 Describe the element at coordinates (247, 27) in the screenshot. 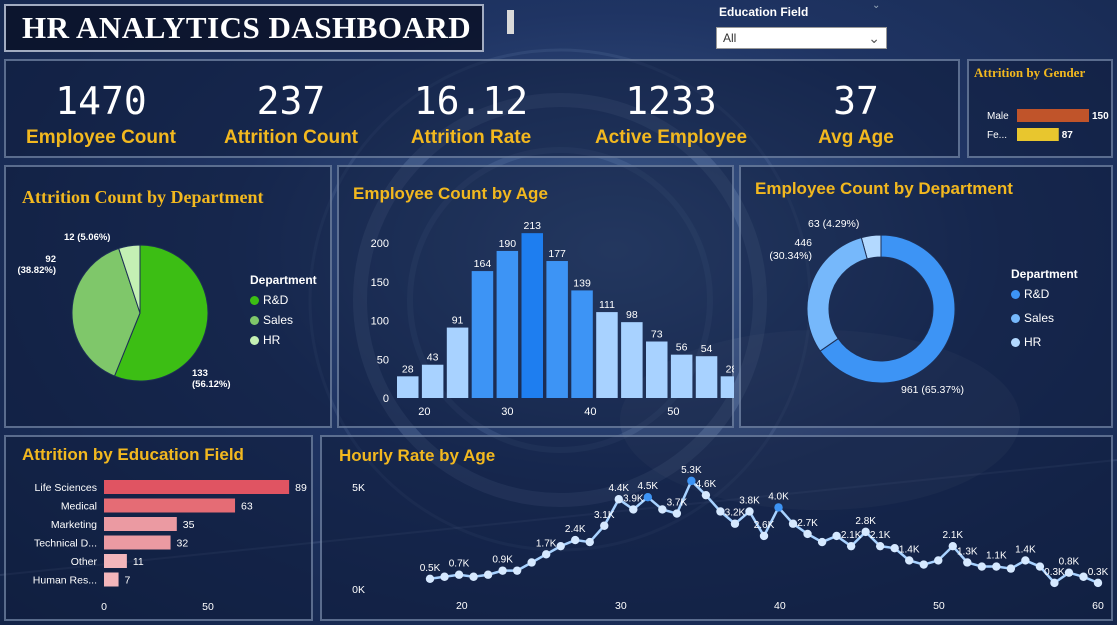

I see `page-title: HR ANALYTICS DASHBOARD` at that location.